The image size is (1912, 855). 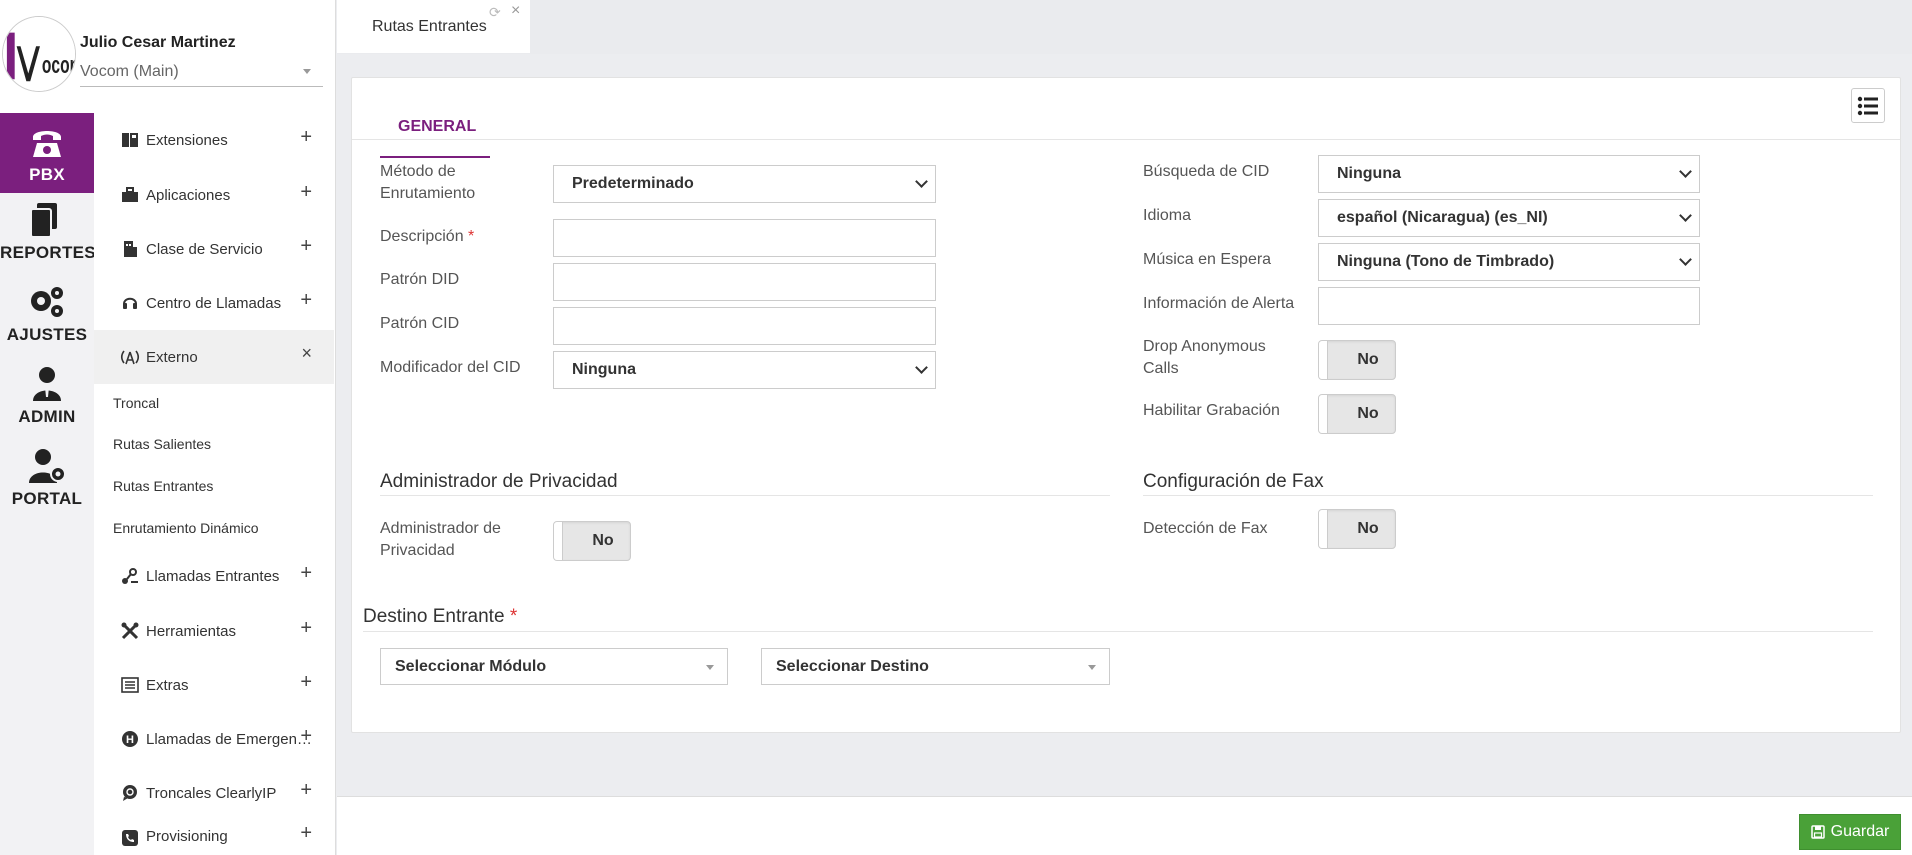 What do you see at coordinates (163, 486) in the screenshot?
I see `submenu-item-rutas-entrantes: Rutas Entrantes` at bounding box center [163, 486].